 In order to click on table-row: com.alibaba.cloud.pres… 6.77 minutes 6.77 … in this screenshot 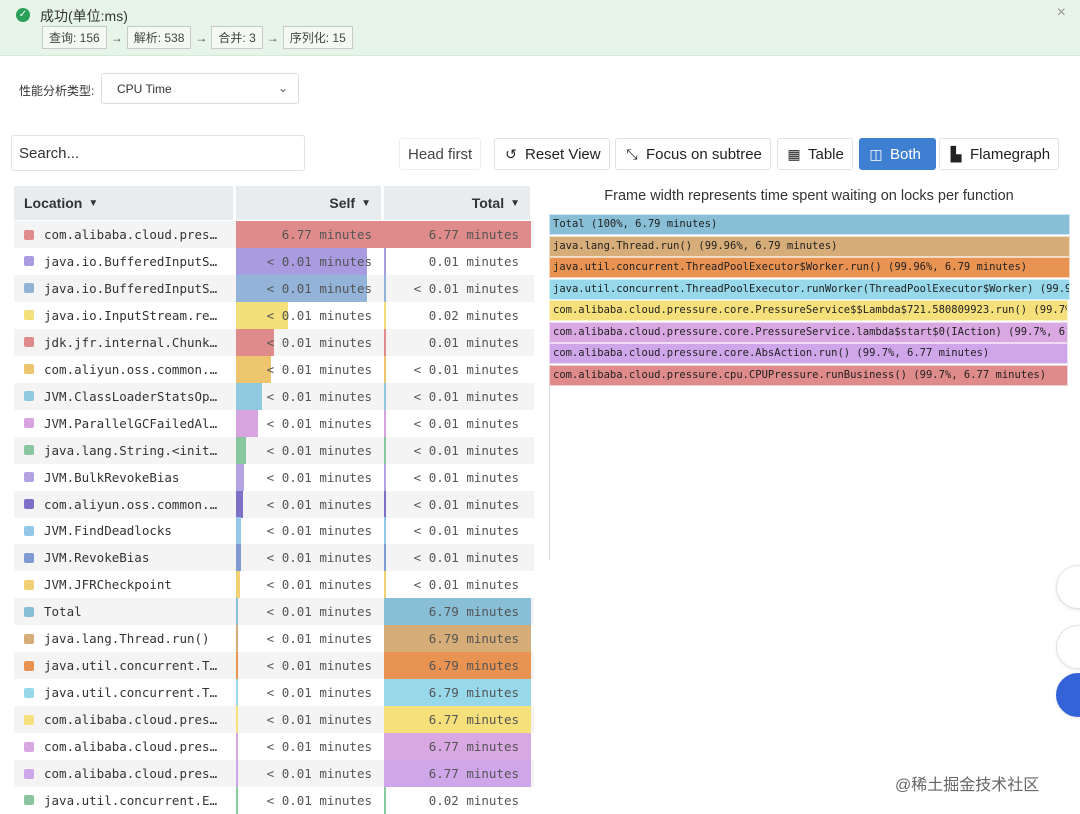, I will do `click(274, 234)`.